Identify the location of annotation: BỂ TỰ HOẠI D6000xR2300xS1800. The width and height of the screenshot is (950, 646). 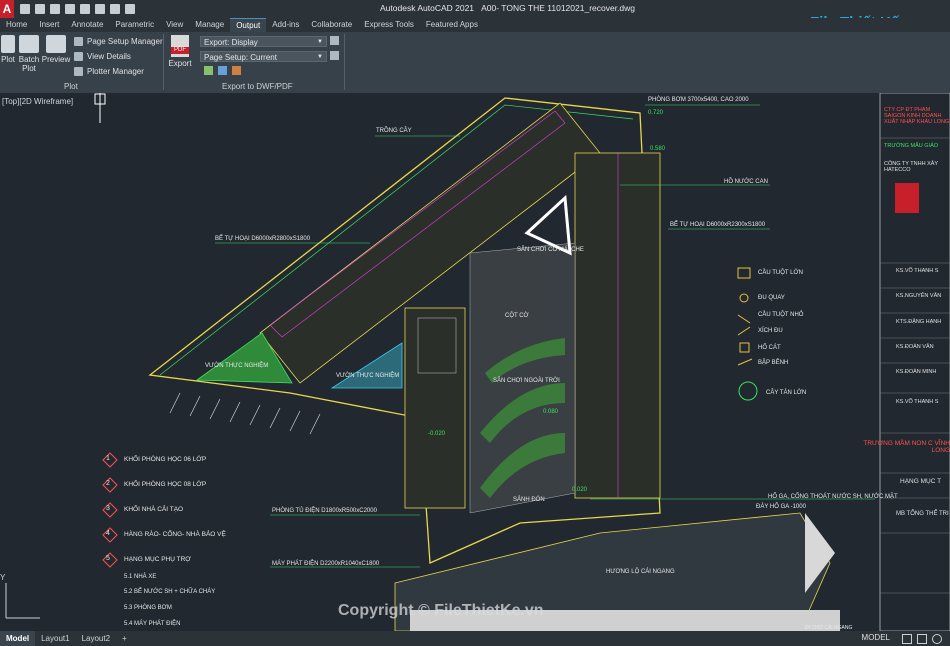
(718, 225).